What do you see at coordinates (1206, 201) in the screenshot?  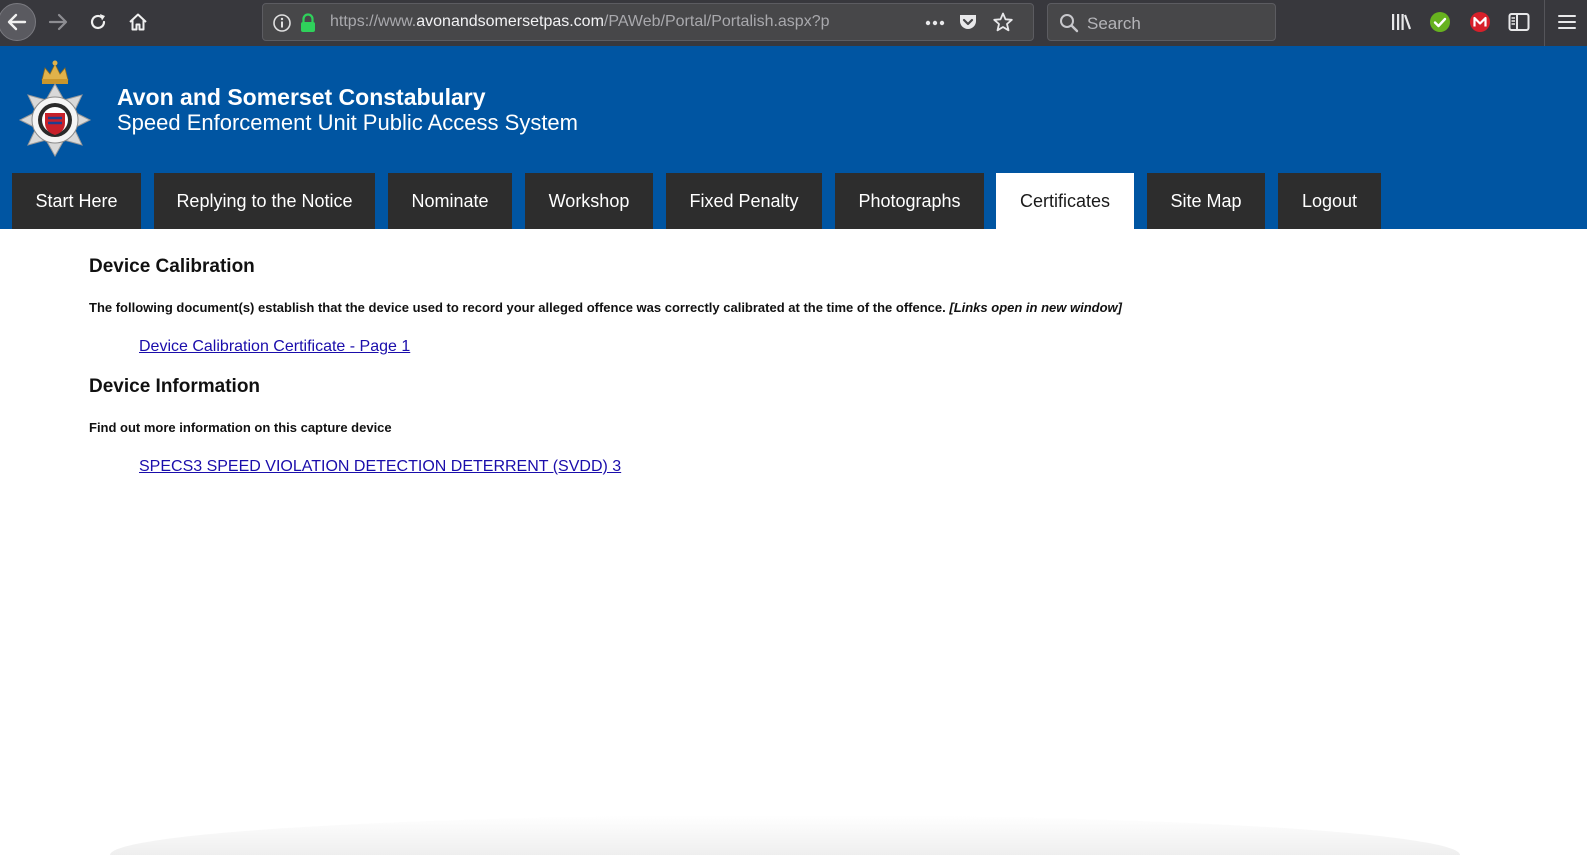 I see `tab-site-map: Site Map` at bounding box center [1206, 201].